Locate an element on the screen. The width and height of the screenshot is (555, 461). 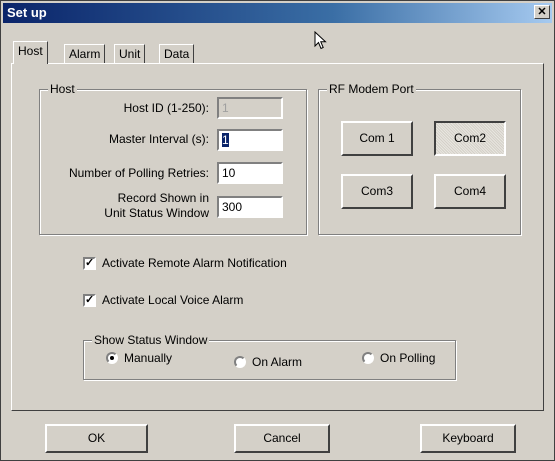
record-shown-label-line1: Record Shown in is located at coordinates (163, 198).